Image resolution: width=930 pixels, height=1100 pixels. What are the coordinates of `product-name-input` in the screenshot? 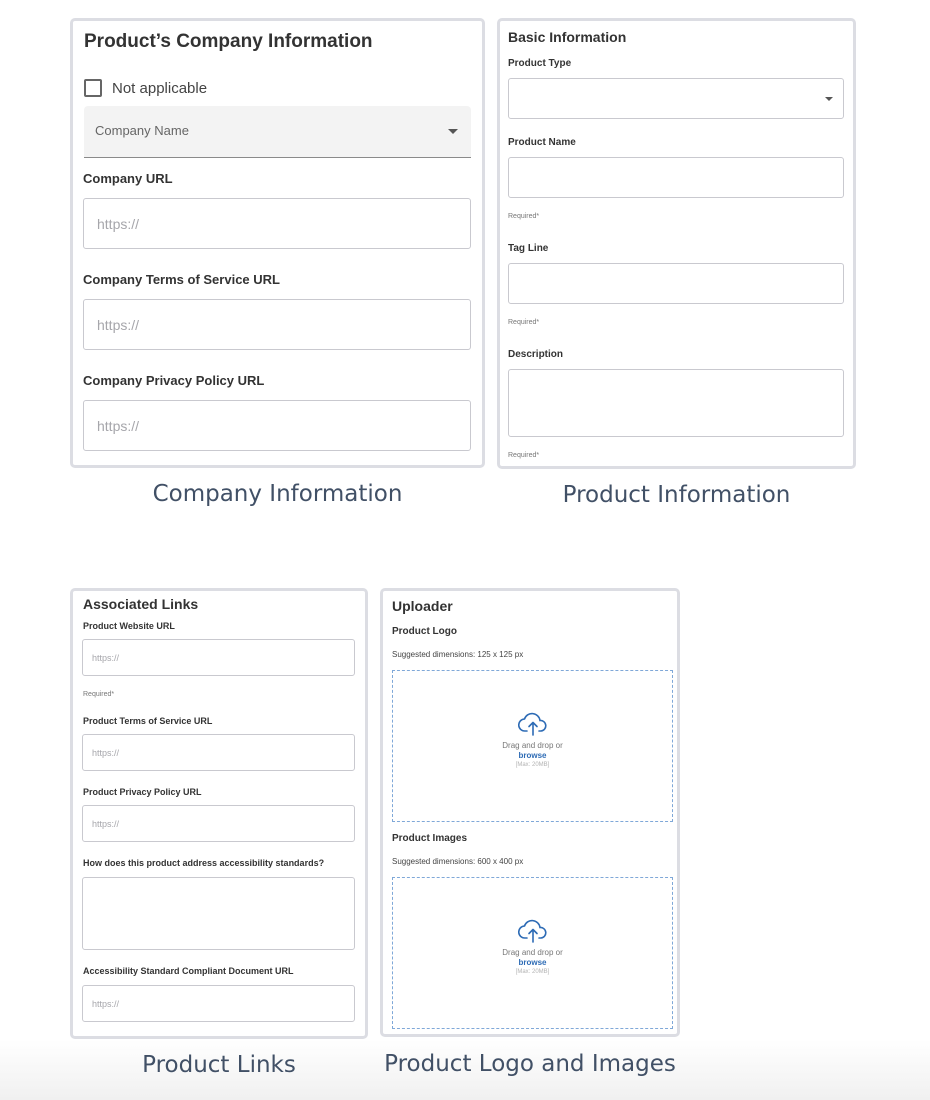 It's located at (676, 177).